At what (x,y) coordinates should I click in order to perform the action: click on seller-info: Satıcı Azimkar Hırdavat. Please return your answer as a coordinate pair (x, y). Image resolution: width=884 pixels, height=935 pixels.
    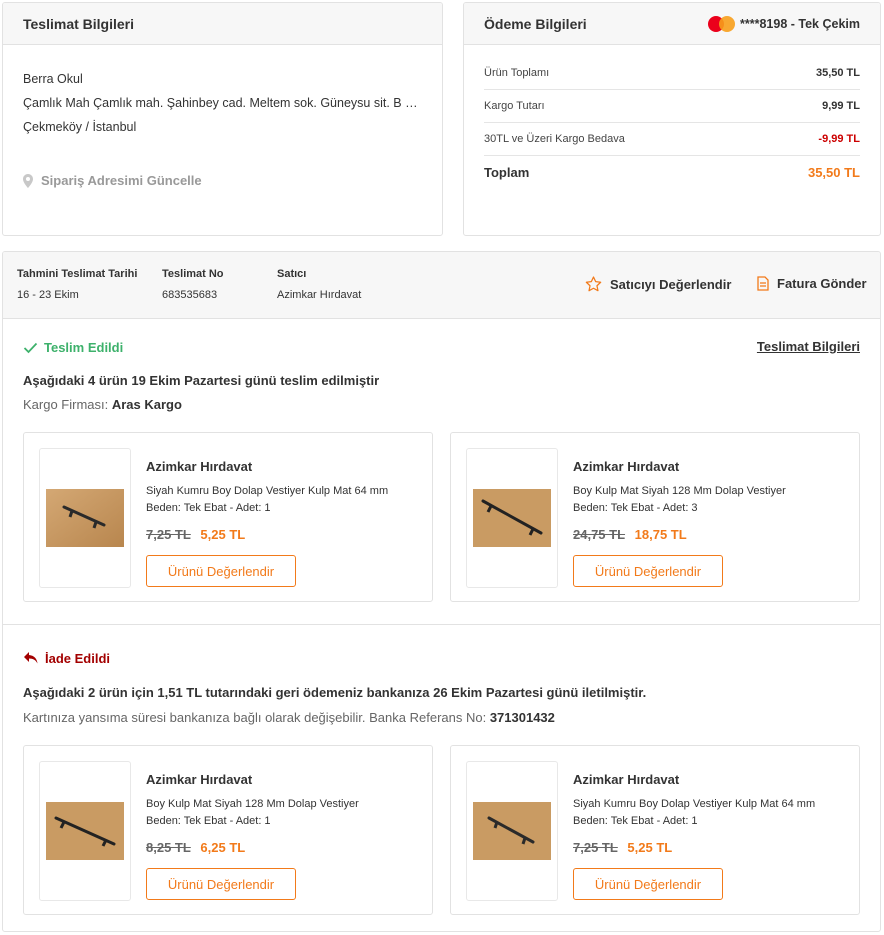
    Looking at the image, I should click on (319, 284).